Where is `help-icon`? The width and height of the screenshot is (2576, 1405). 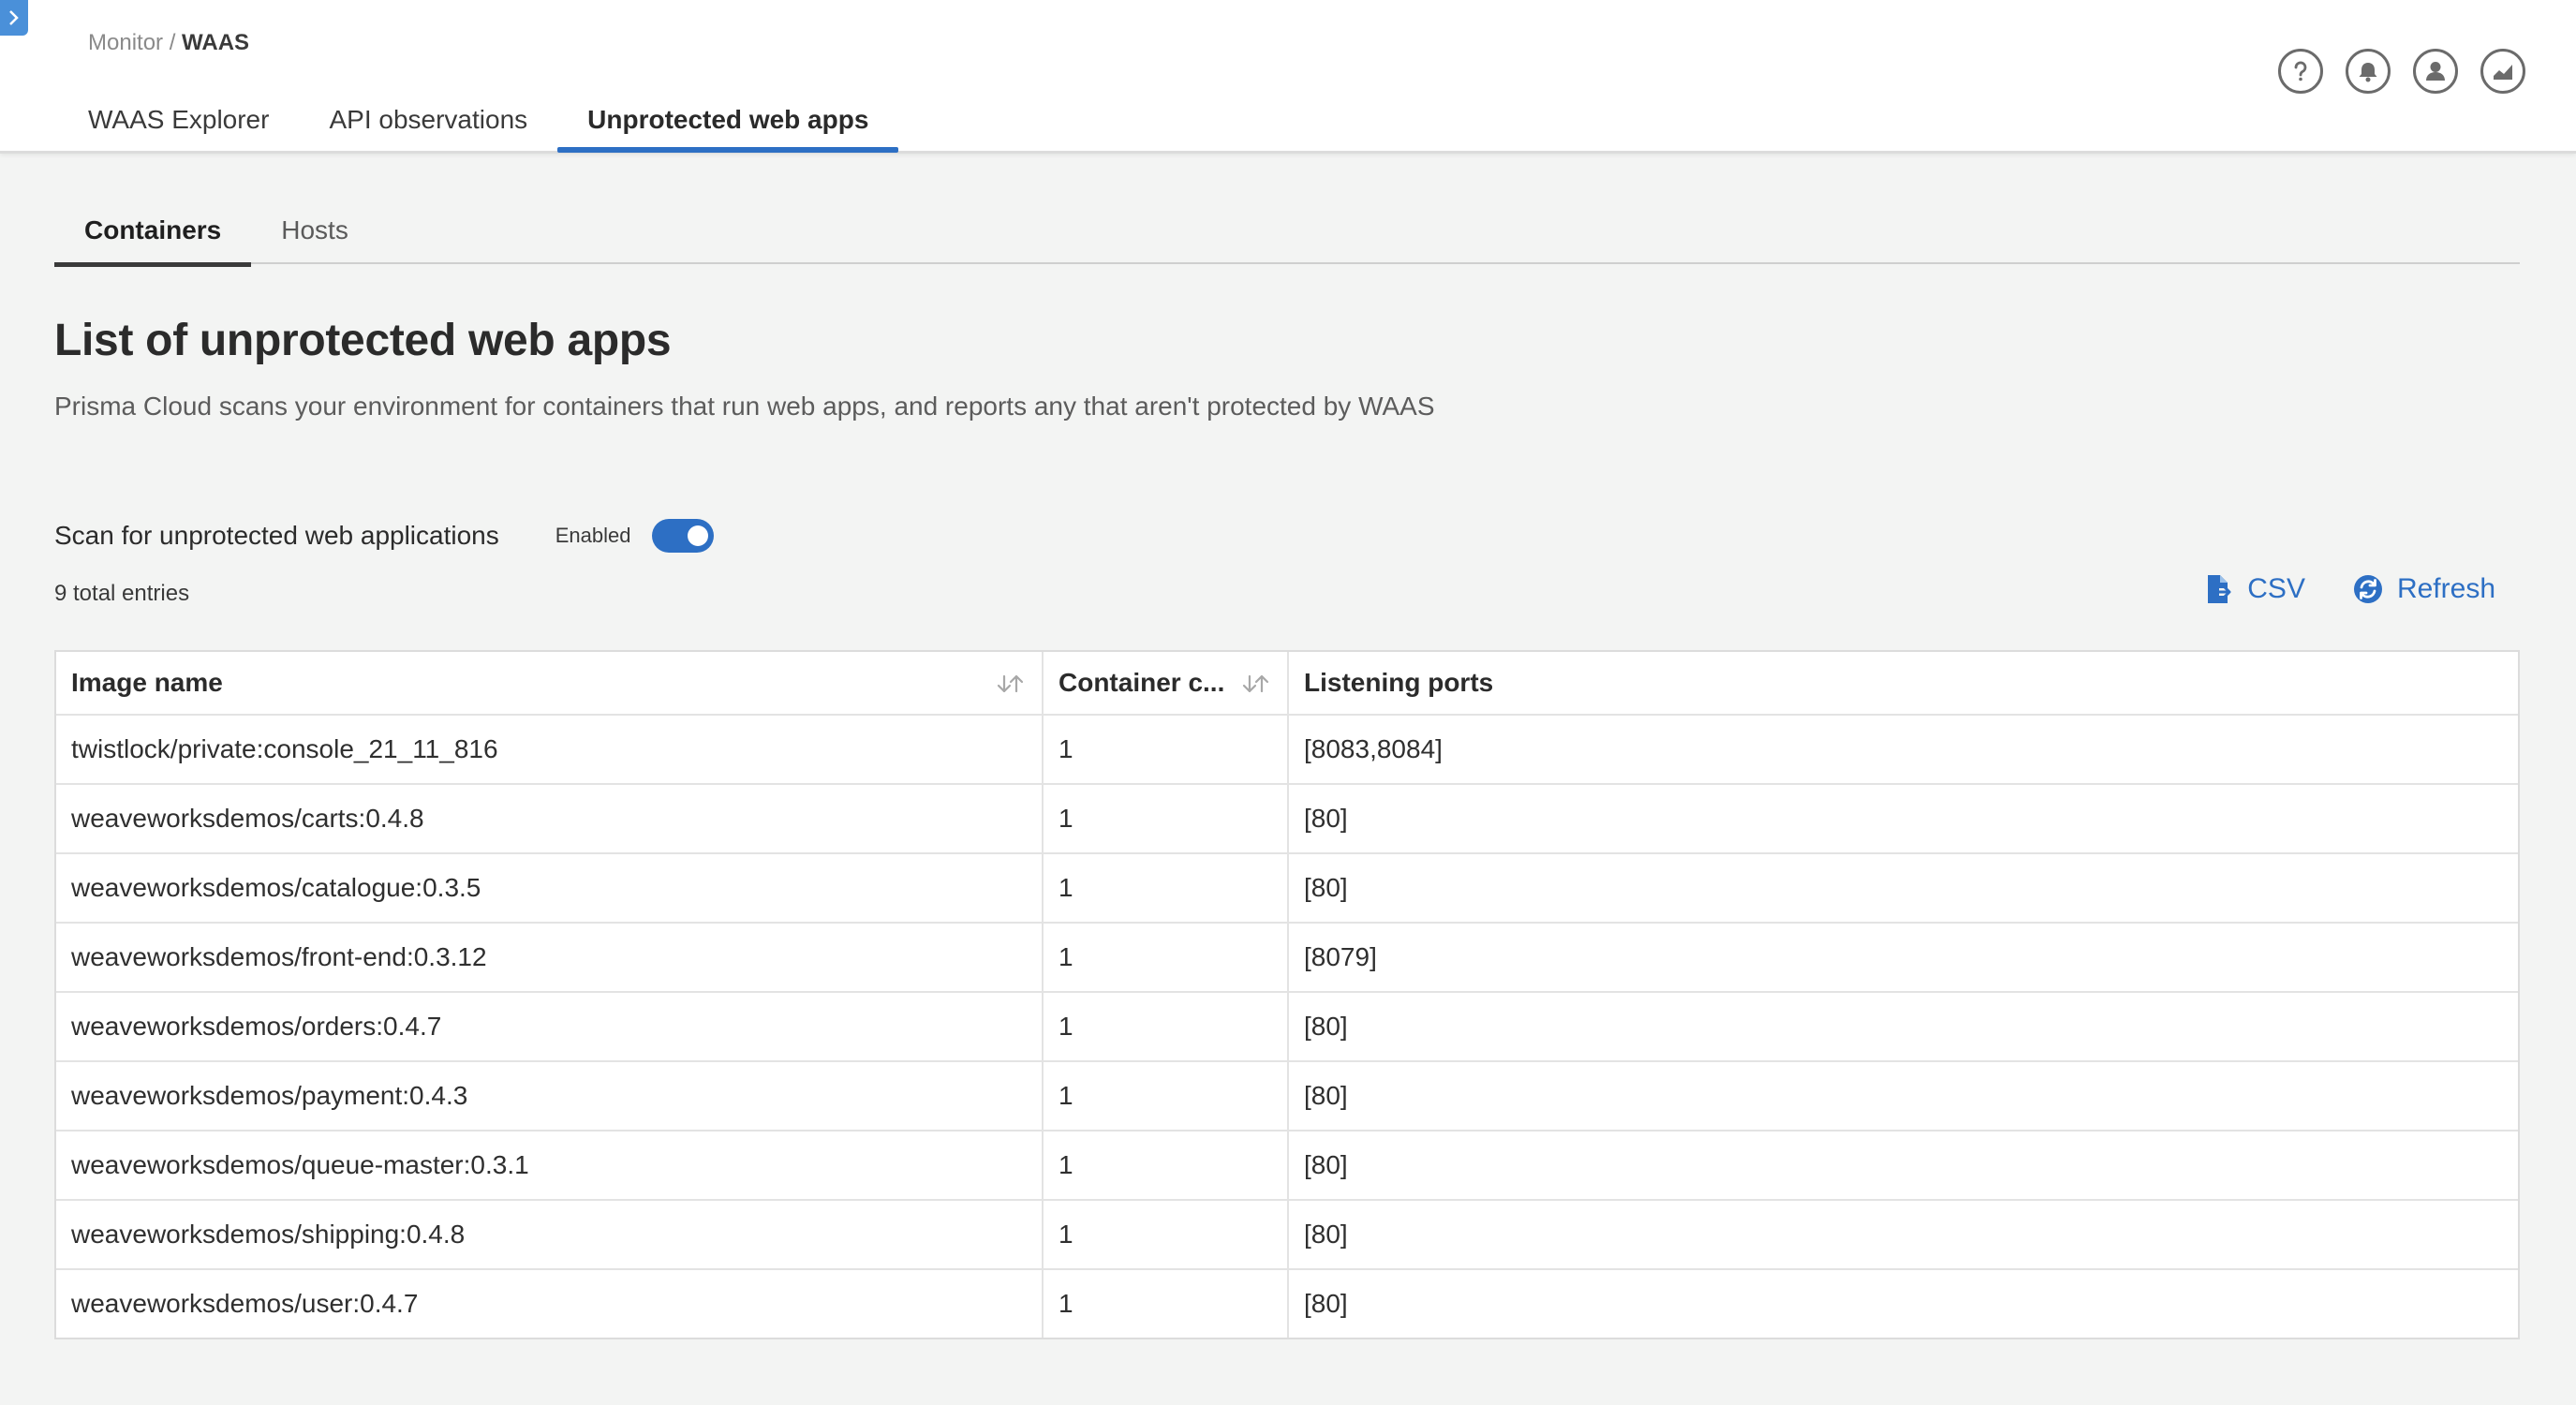
help-icon is located at coordinates (2300, 71).